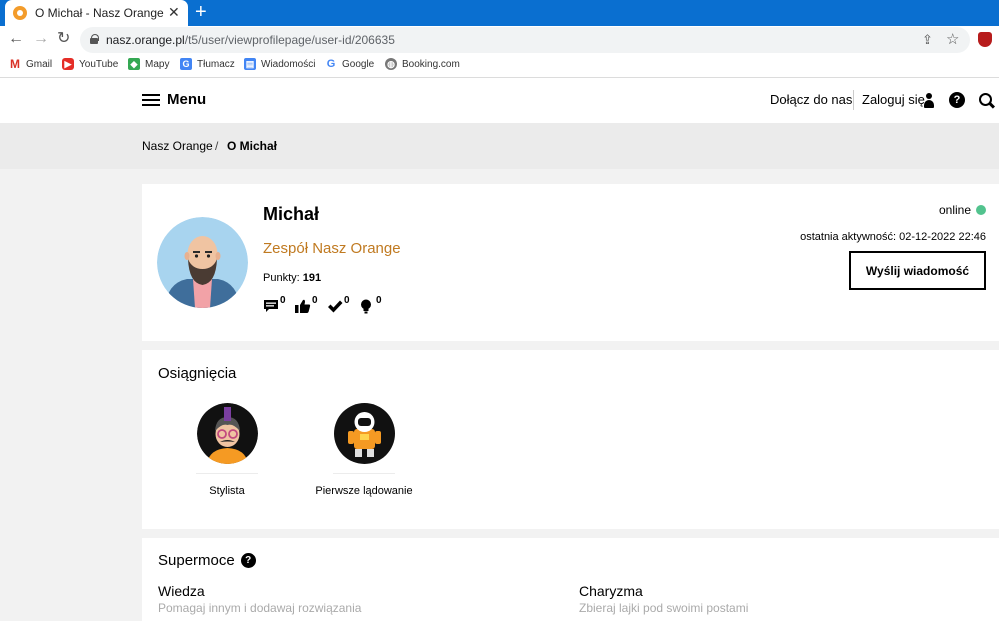 This screenshot has height=621, width=999. I want to click on achievements-title: Osiągnięcia, so click(197, 373).